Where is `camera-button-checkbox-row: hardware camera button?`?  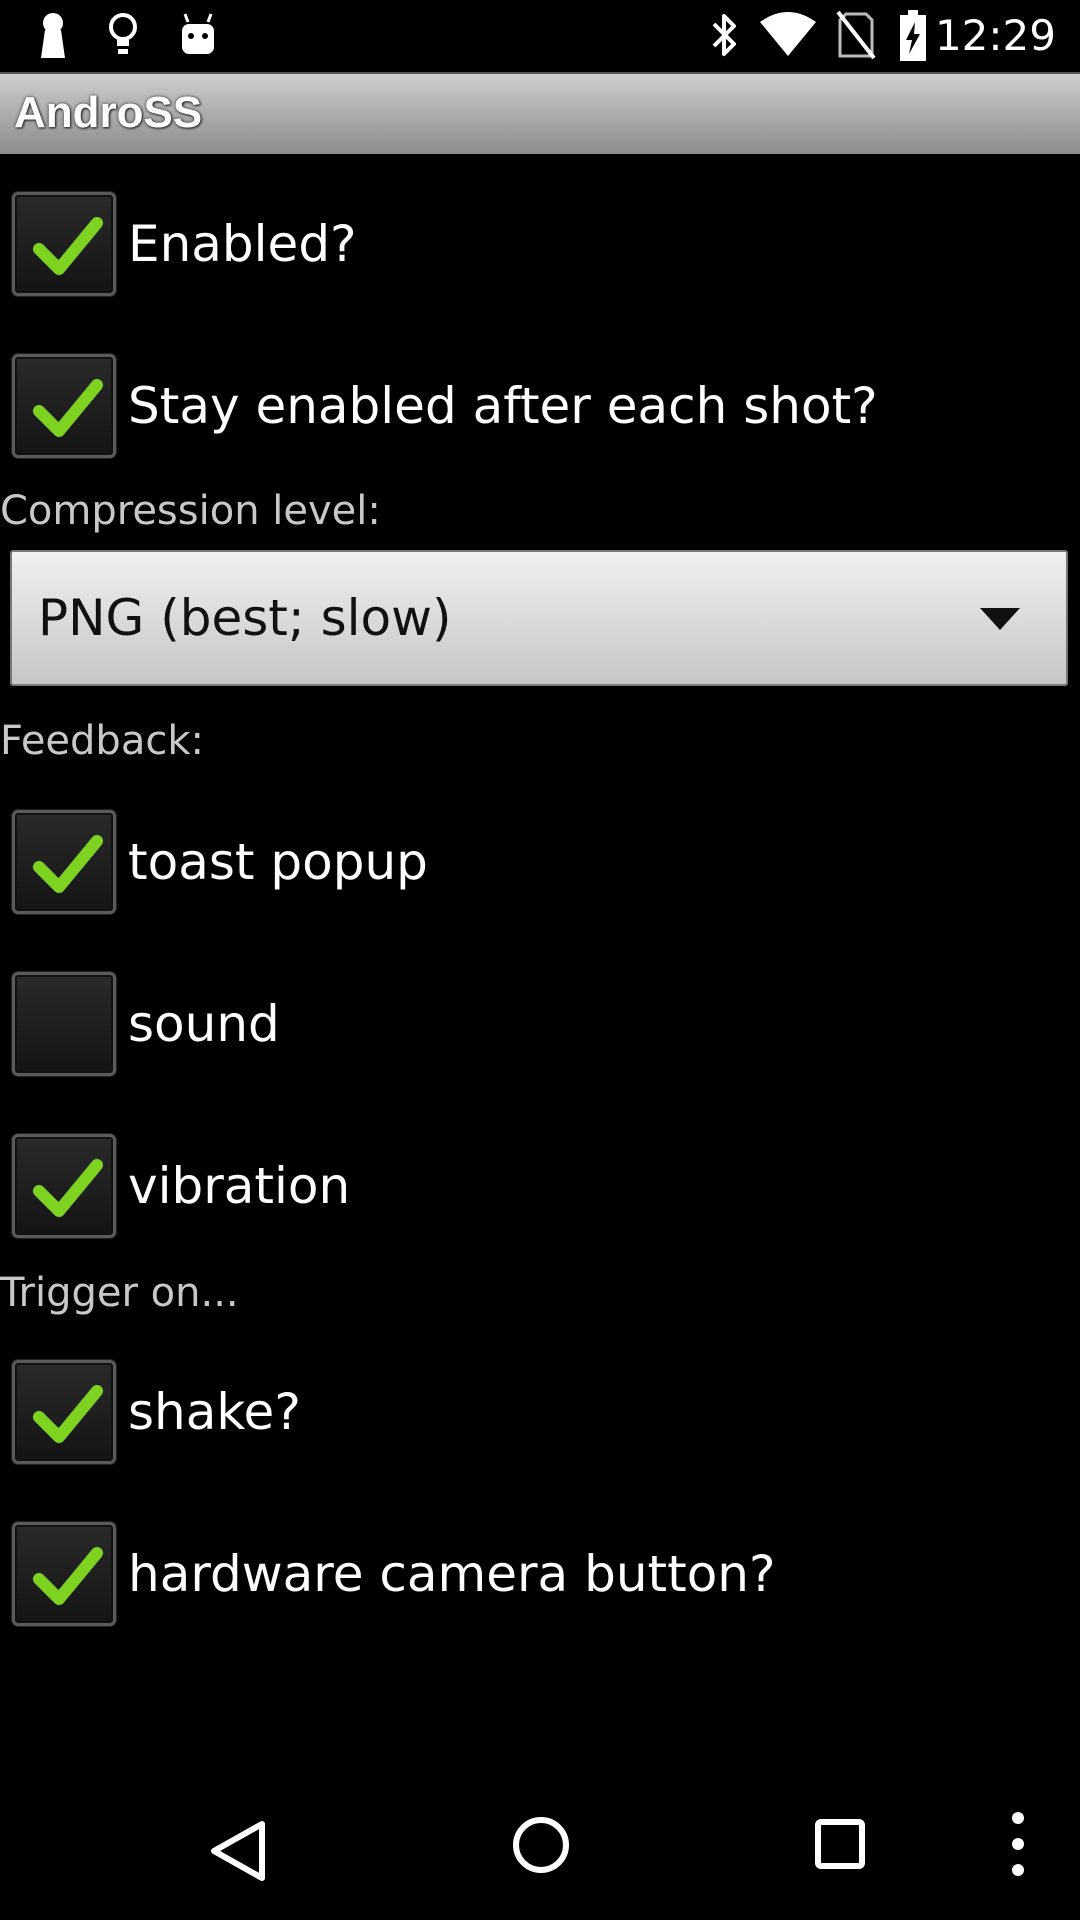 camera-button-checkbox-row: hardware camera button? is located at coordinates (540, 1568).